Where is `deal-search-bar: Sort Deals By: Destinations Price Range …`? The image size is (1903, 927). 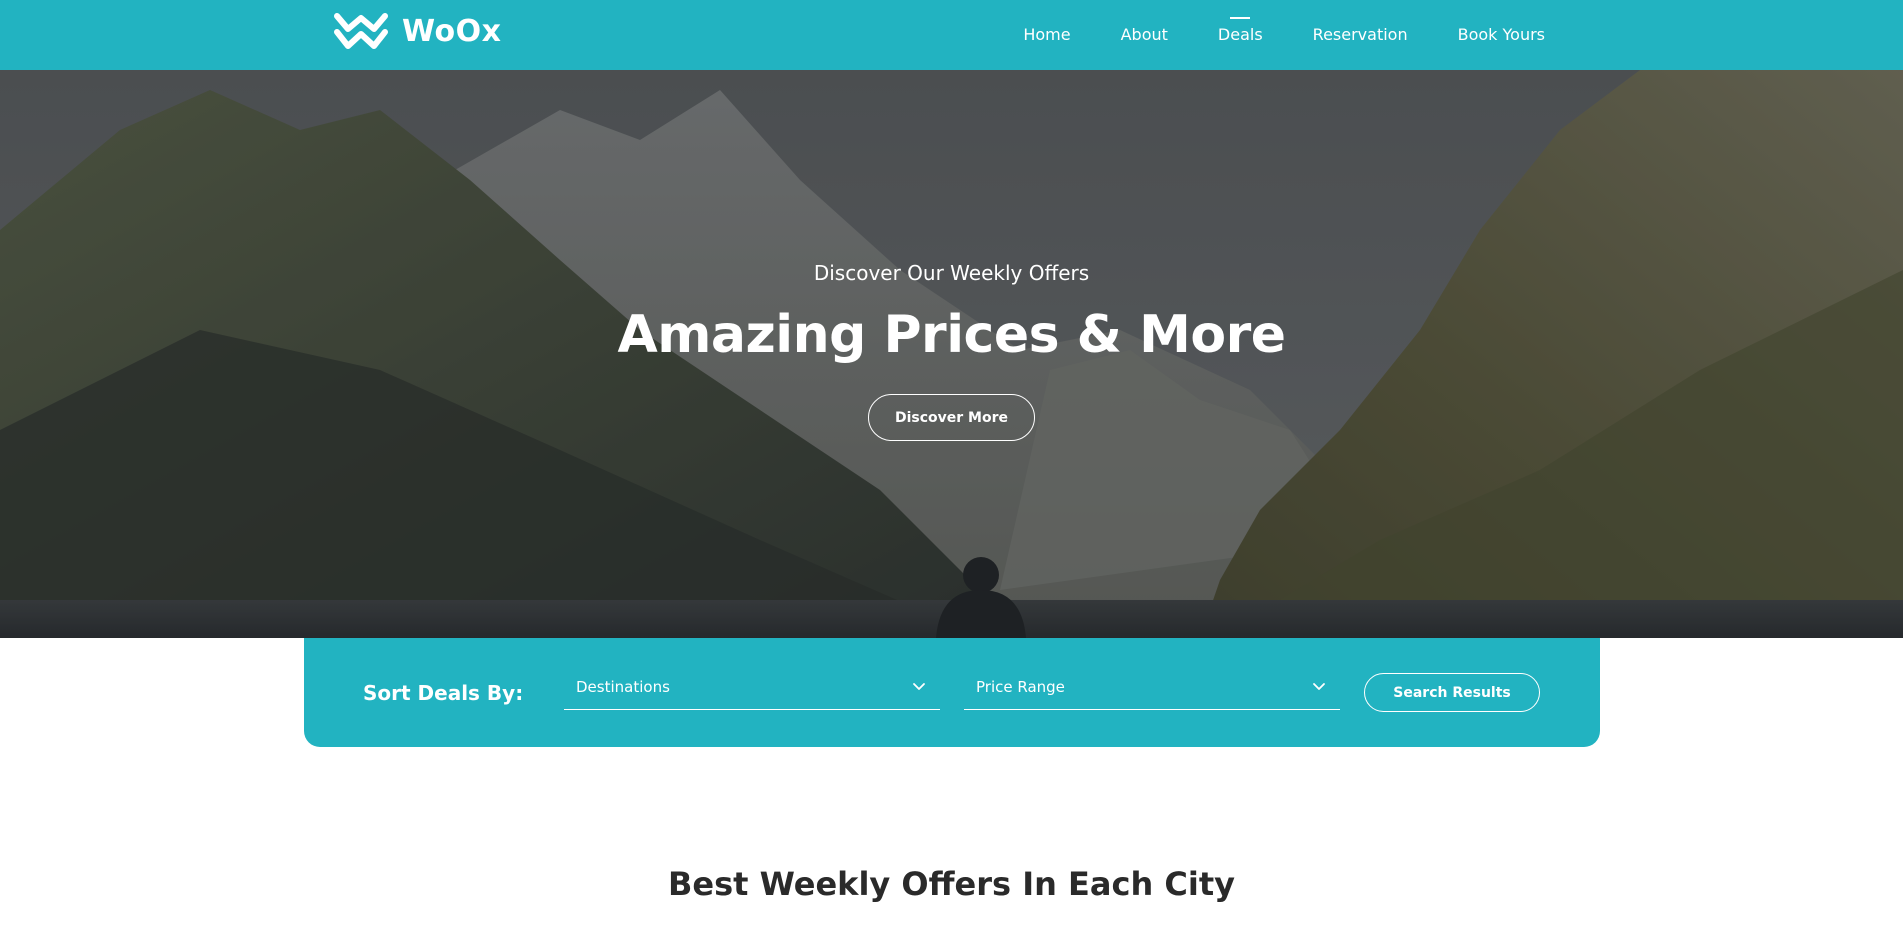 deal-search-bar: Sort Deals By: Destinations Price Range … is located at coordinates (952, 692).